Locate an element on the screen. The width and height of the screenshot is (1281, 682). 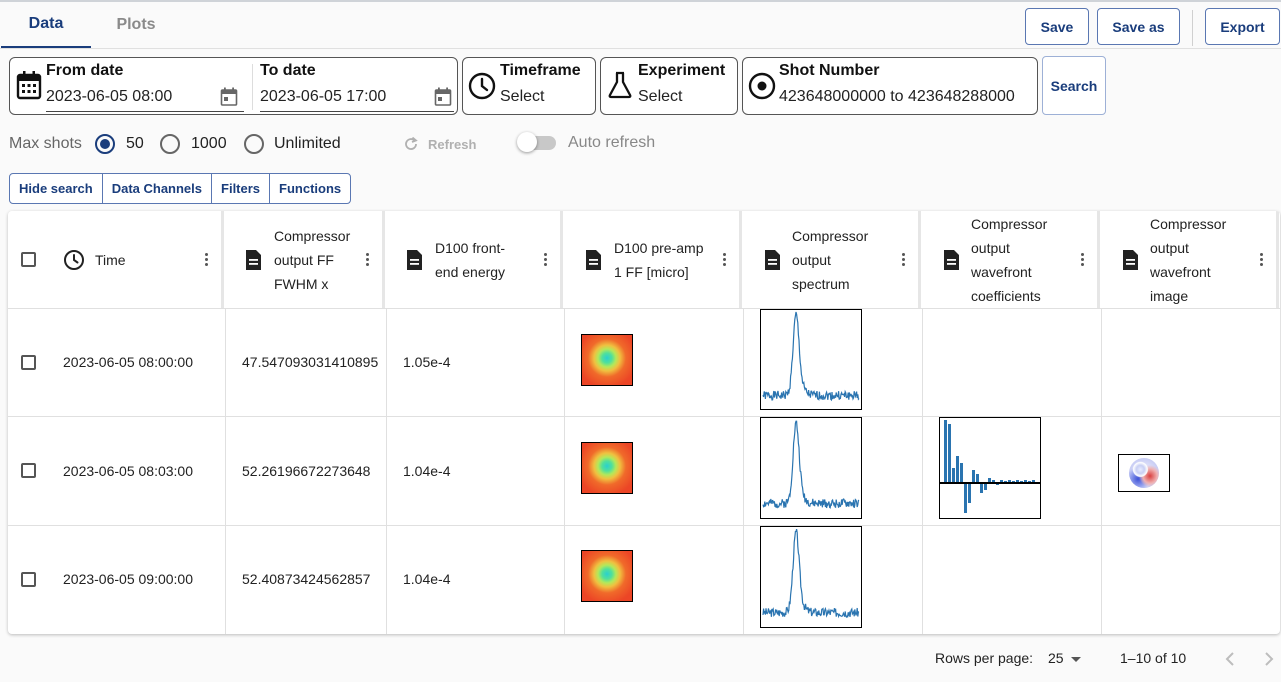
wavefront-image is located at coordinates (1144, 473).